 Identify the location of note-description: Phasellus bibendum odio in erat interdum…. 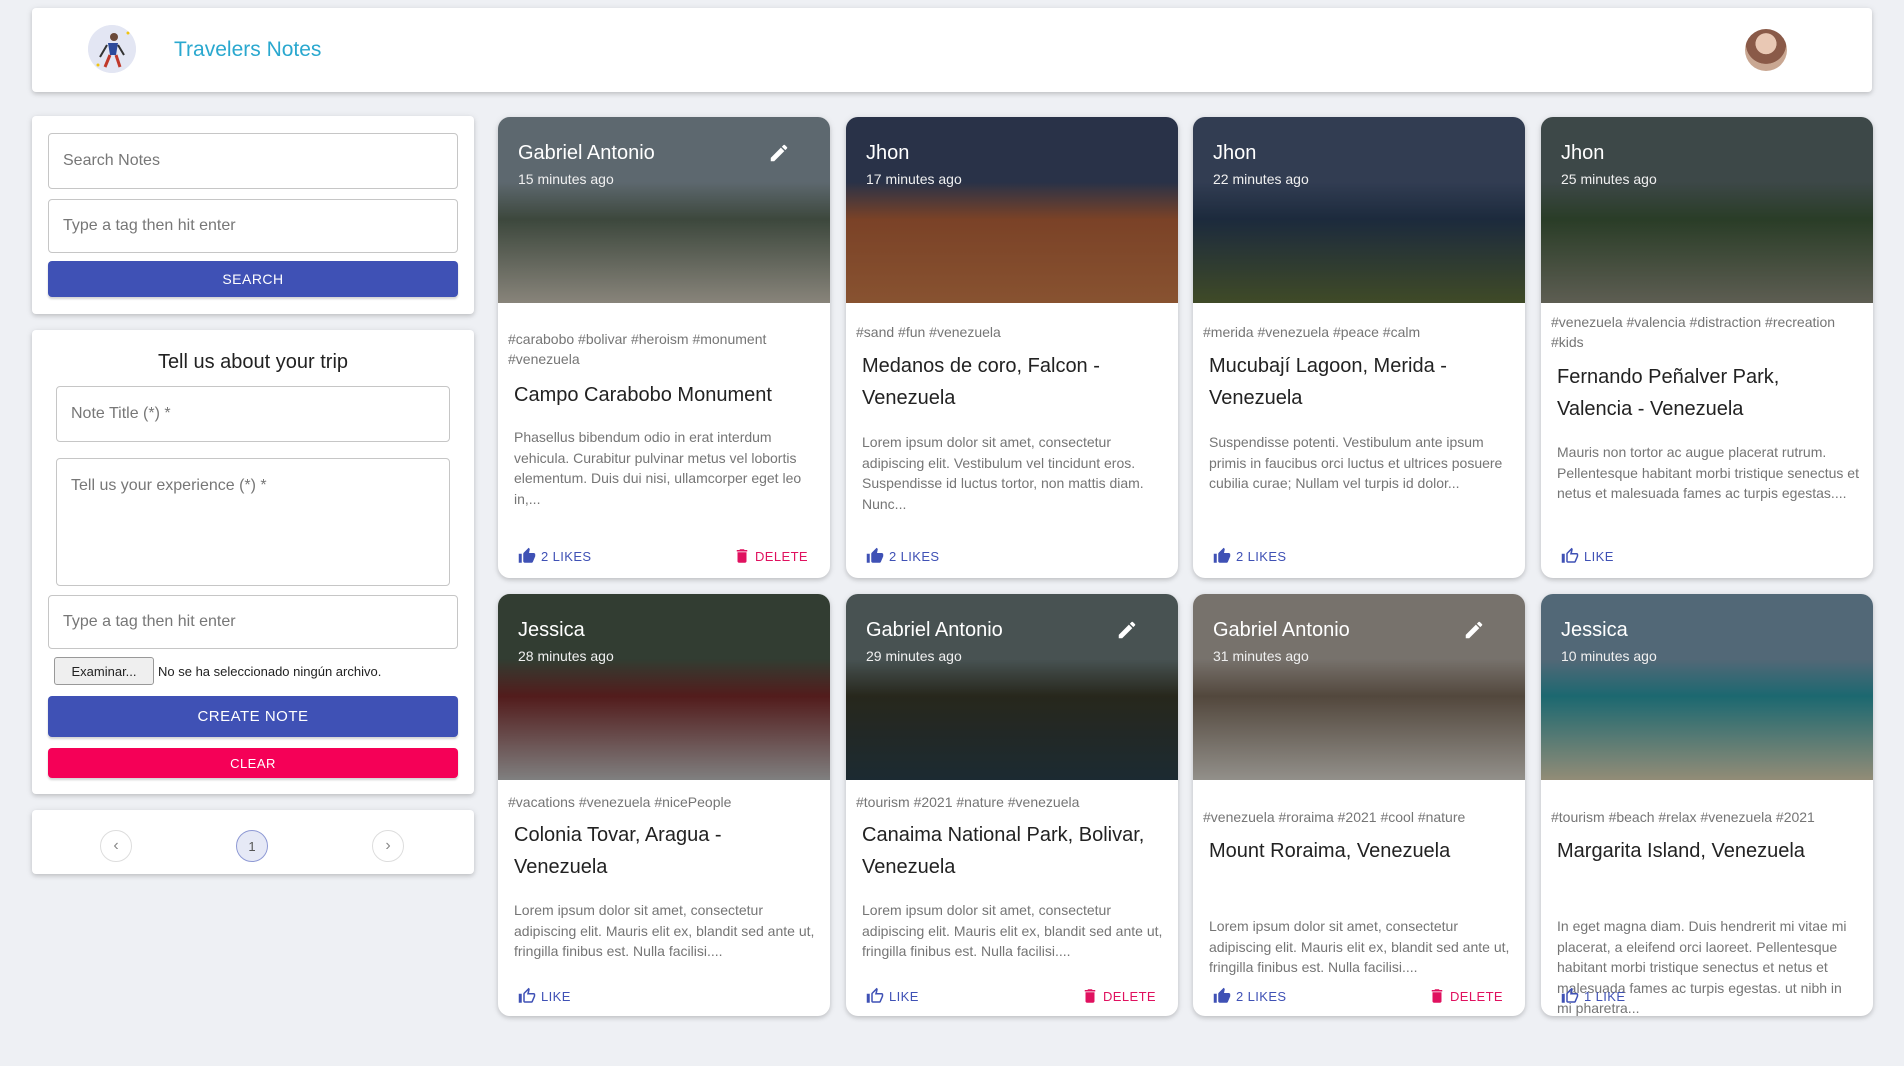
(658, 468).